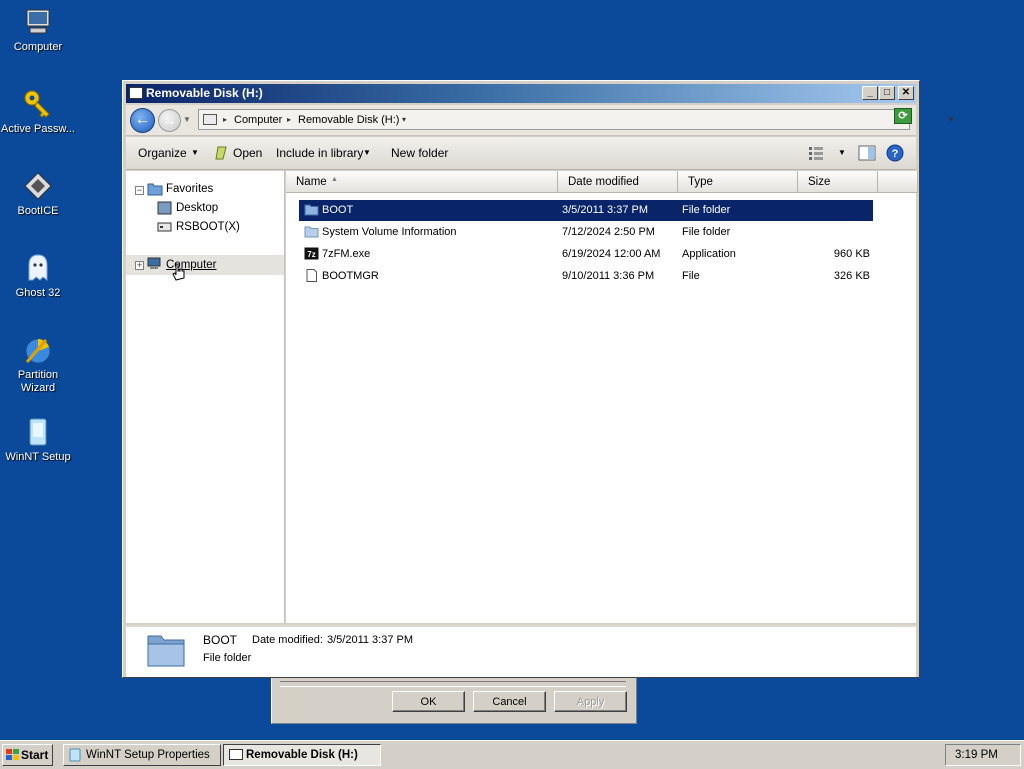 The width and height of the screenshot is (1024, 769). What do you see at coordinates (370, 640) in the screenshot?
I see `details-date-value: 3/5/2011 3:37 PM` at bounding box center [370, 640].